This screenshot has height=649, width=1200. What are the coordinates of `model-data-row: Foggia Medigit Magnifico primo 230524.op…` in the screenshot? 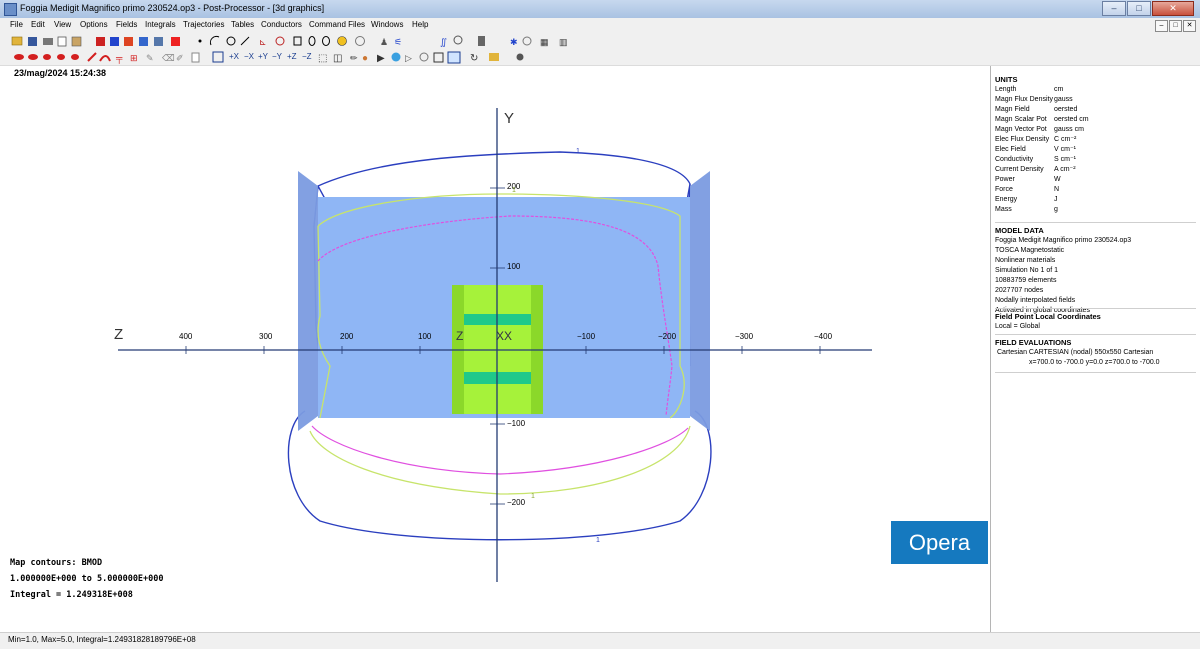 It's located at (1063, 240).